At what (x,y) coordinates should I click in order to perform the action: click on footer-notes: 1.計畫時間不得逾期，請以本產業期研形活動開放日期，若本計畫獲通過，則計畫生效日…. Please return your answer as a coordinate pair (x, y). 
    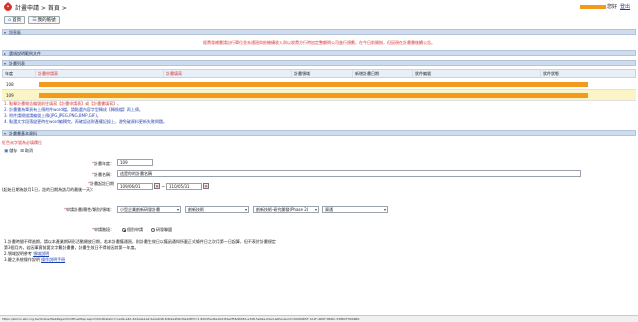
    Looking at the image, I should click on (319, 251).